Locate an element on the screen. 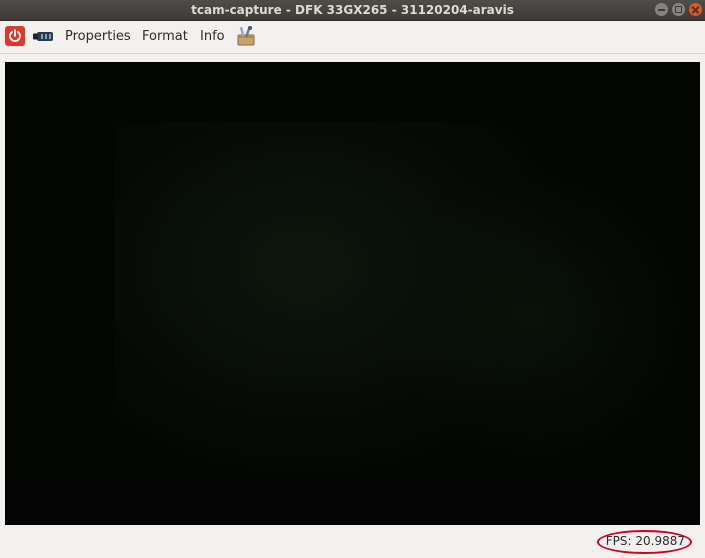 This screenshot has height=558, width=705. power-icon is located at coordinates (15, 36).